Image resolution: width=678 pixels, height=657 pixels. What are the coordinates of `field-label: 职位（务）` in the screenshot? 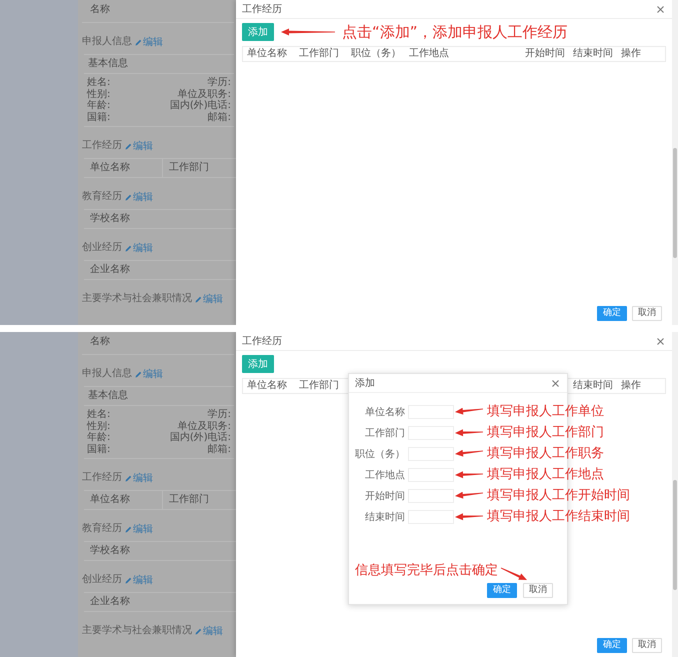 It's located at (379, 454).